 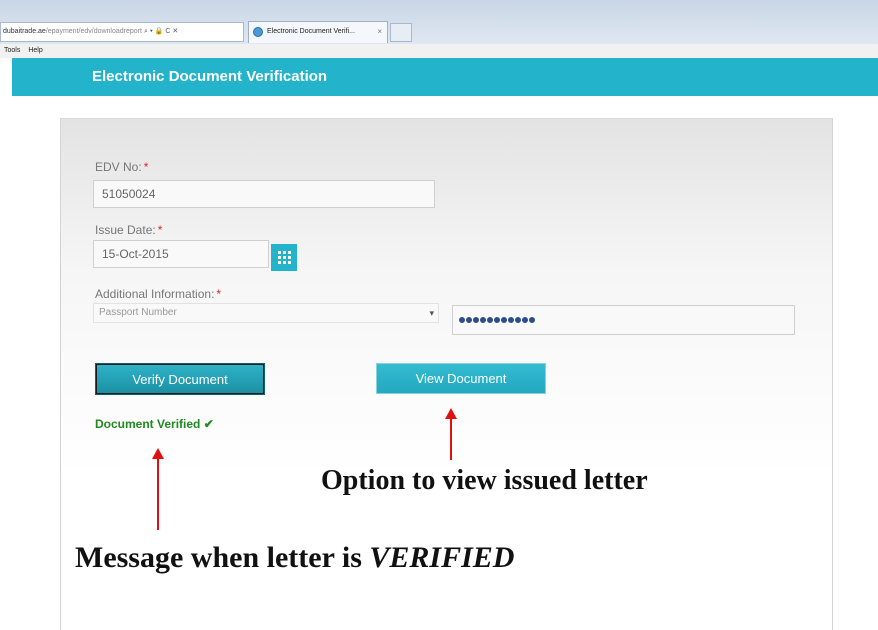 What do you see at coordinates (401, 32) in the screenshot?
I see `new-tab-button` at bounding box center [401, 32].